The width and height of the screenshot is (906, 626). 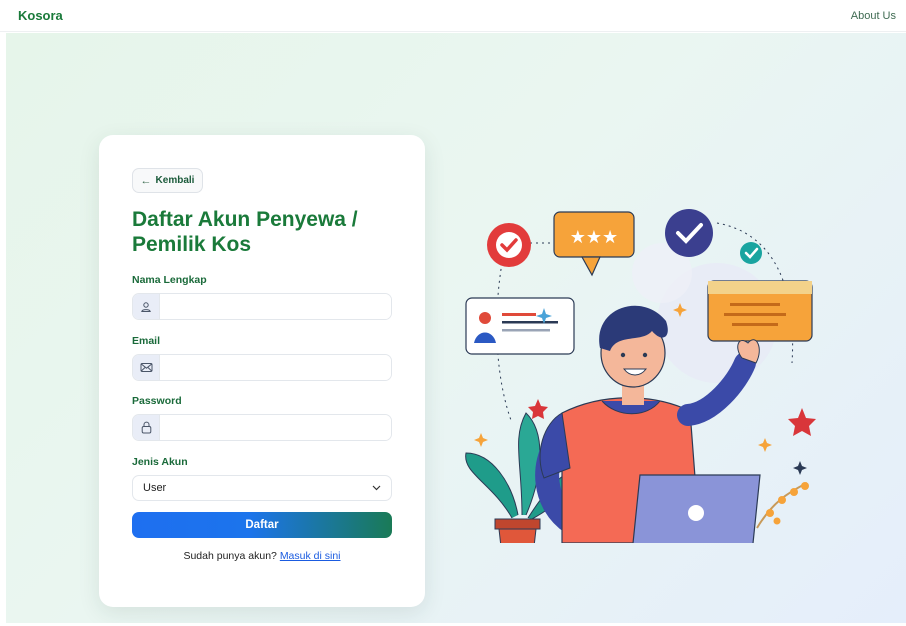 I want to click on account-type-value: User, so click(x=155, y=488).